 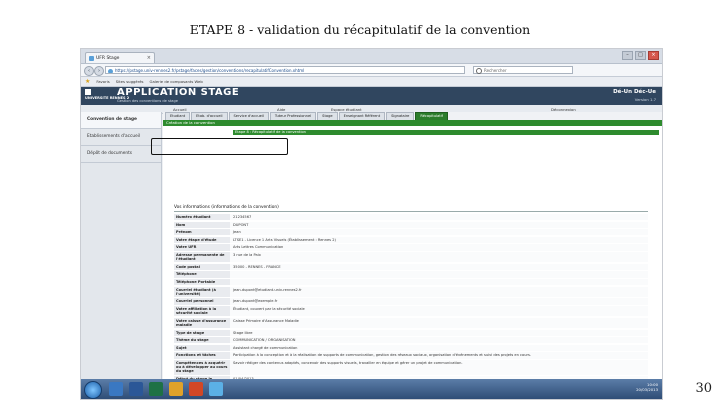 I want to click on recap-field-value: jean.dupont@exemple.fr, so click(x=439, y=301).